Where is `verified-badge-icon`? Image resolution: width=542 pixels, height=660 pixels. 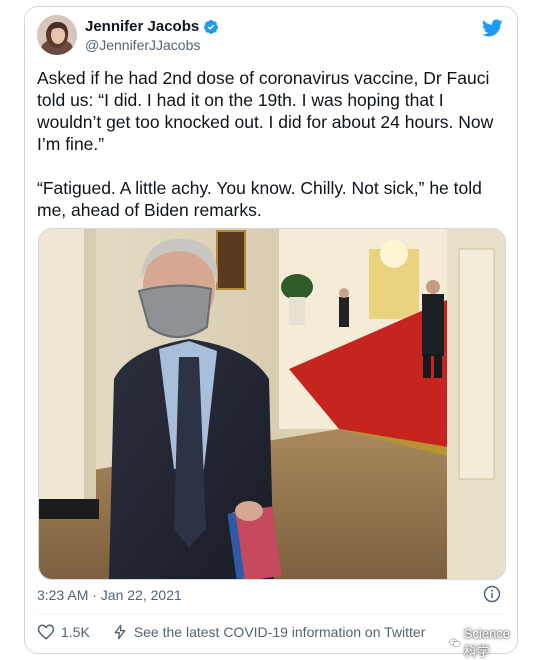 verified-badge-icon is located at coordinates (211, 26).